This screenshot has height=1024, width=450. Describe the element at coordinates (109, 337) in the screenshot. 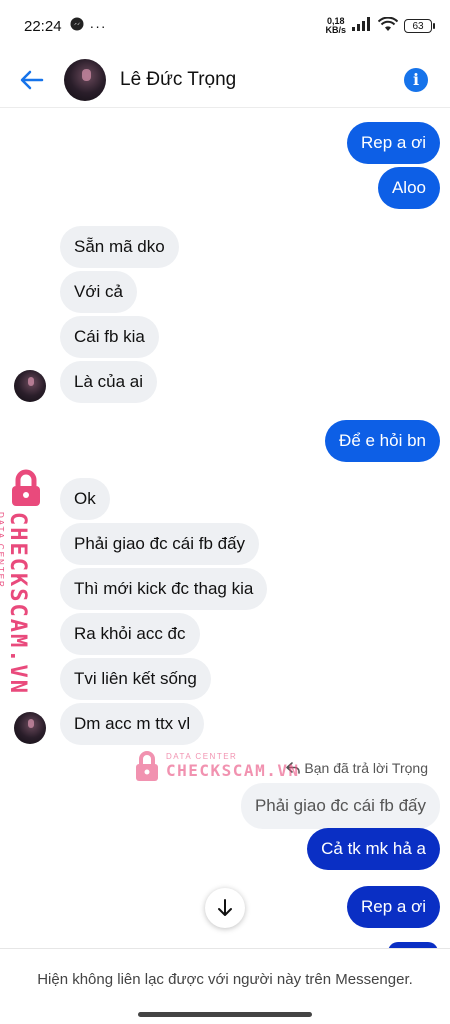

I see `message-received: Cái fb kia` at that location.